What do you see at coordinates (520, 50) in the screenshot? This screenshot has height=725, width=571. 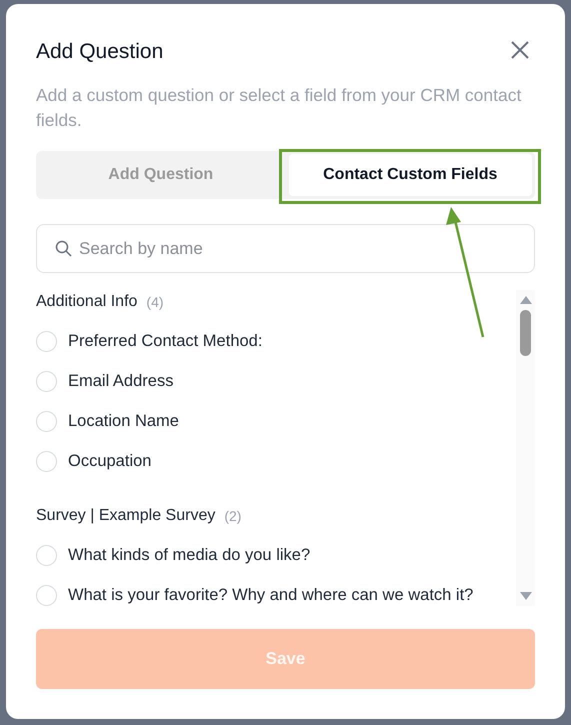 I see `close-icon` at bounding box center [520, 50].